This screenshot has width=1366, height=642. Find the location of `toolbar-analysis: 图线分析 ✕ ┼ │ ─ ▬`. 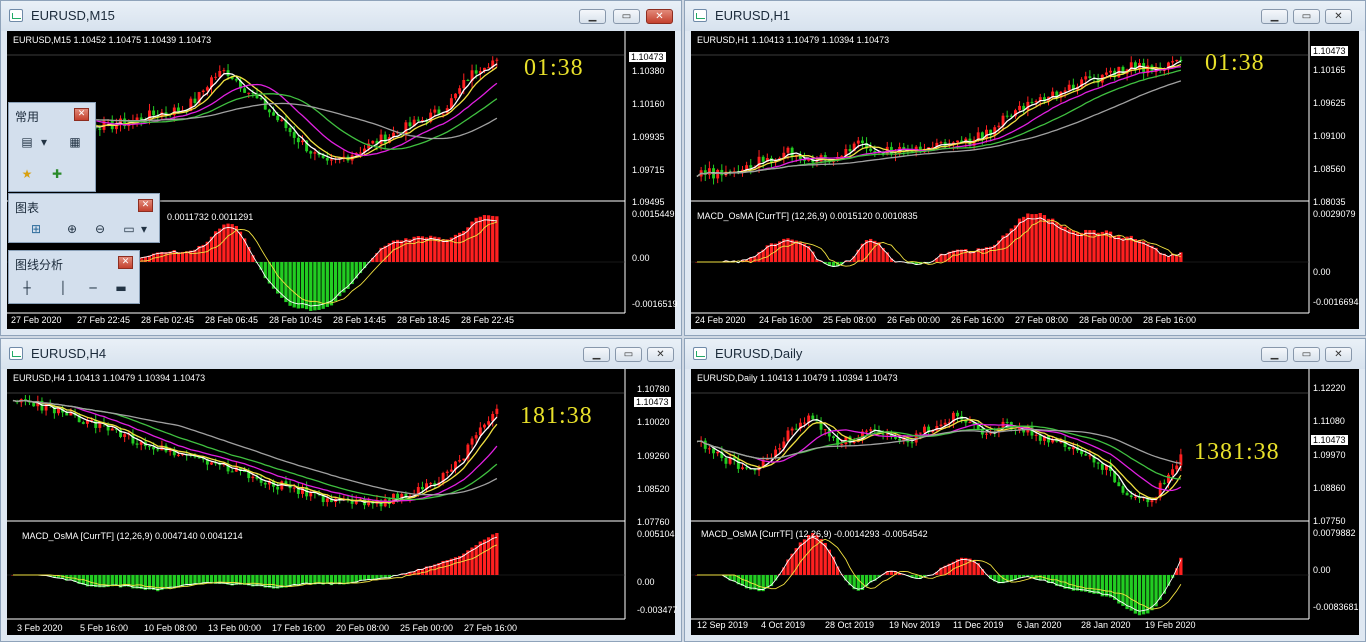

toolbar-analysis: 图线分析 ✕ ┼ │ ─ ▬ is located at coordinates (74, 277).